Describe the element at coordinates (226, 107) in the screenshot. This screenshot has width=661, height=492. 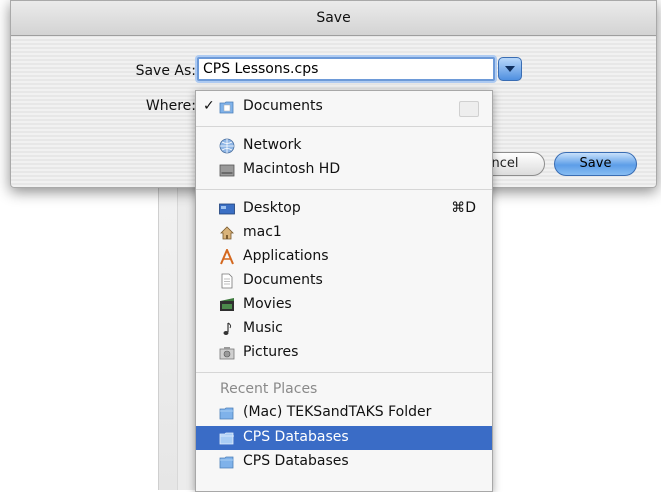
I see `documents-folder-icon` at that location.